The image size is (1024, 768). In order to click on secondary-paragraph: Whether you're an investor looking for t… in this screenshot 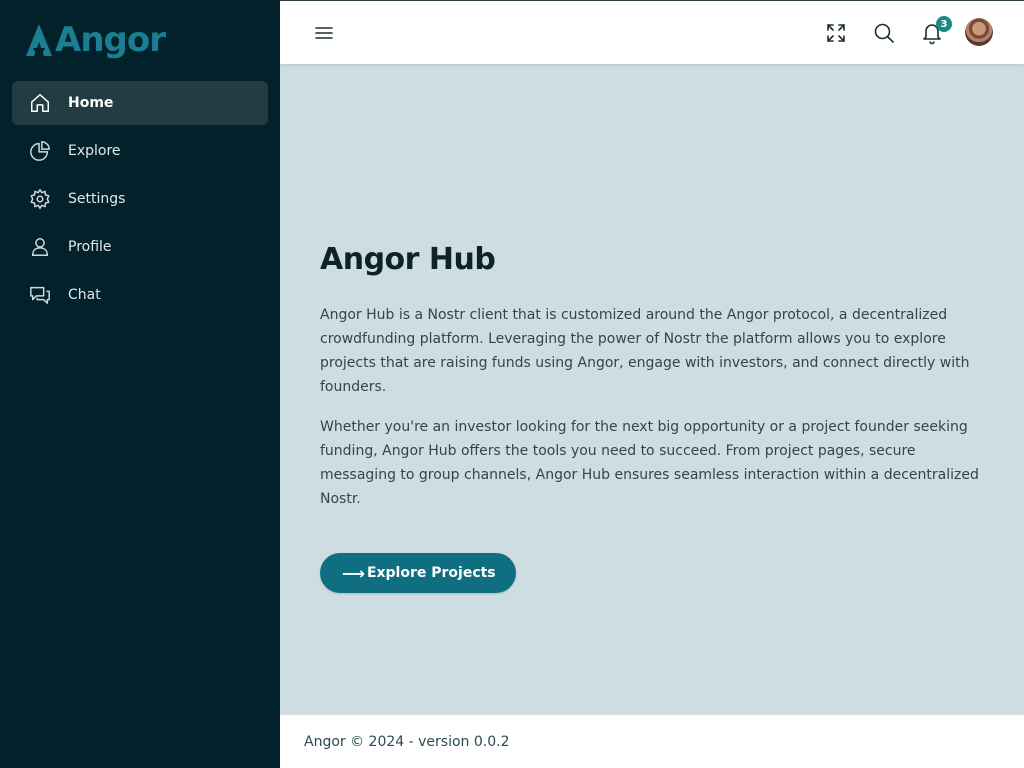, I will do `click(649, 463)`.